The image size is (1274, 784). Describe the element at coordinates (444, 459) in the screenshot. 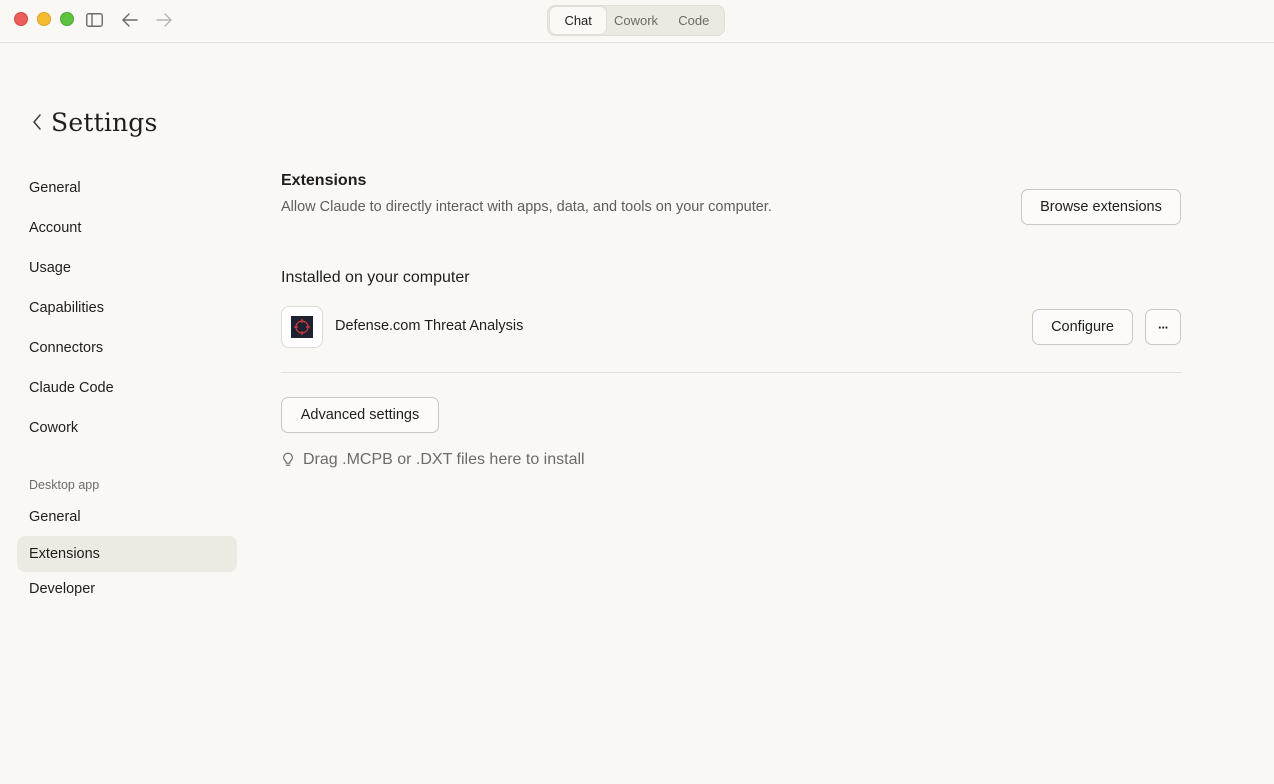

I see `drag-hint-text: Drag .MCPB or .DXT files here to install` at that location.